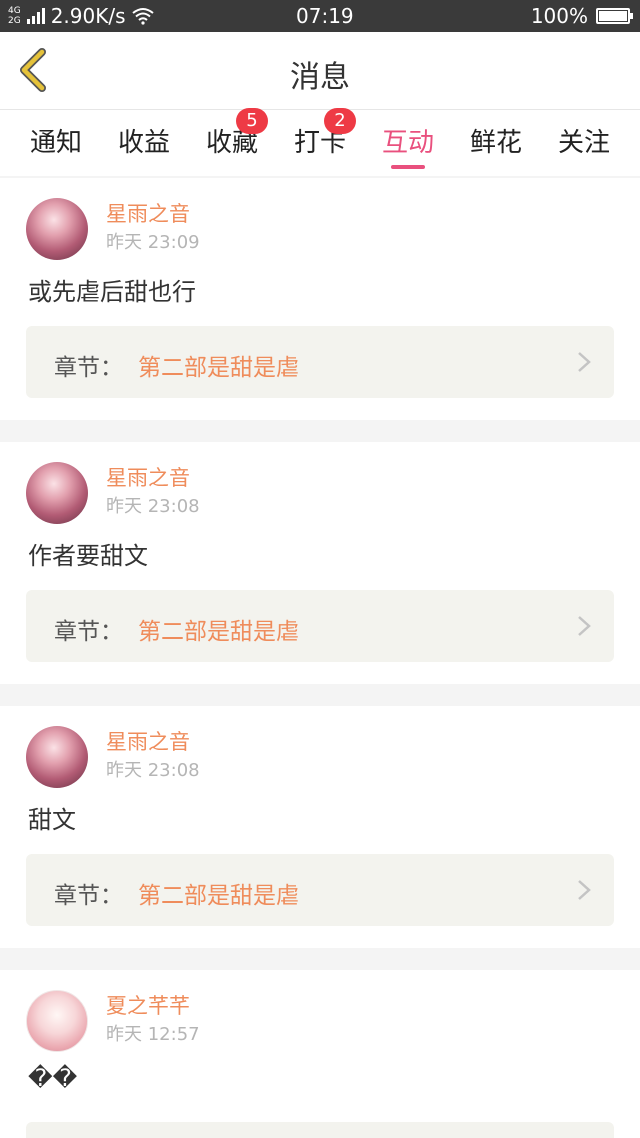 This screenshot has width=640, height=1138. Describe the element at coordinates (35, 16) in the screenshot. I see `signal-icon` at that location.